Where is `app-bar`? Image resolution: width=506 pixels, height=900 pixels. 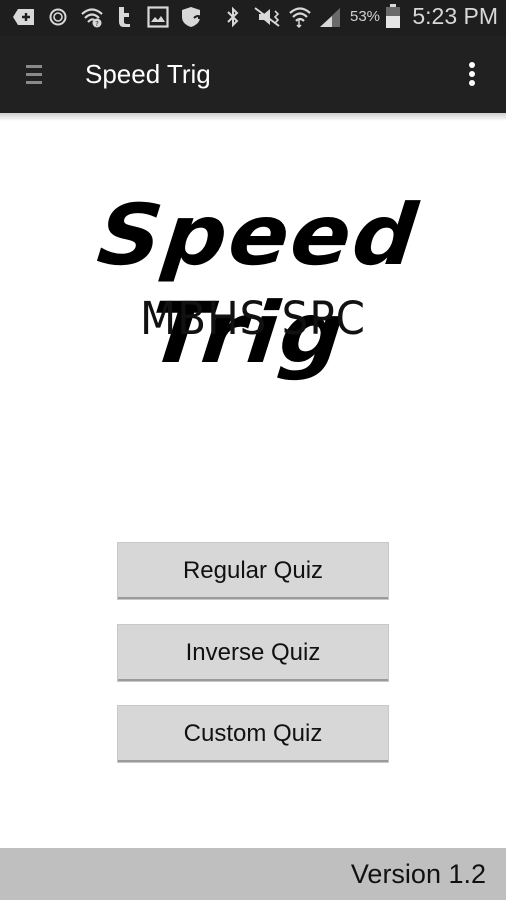
app-bar is located at coordinates (253, 74).